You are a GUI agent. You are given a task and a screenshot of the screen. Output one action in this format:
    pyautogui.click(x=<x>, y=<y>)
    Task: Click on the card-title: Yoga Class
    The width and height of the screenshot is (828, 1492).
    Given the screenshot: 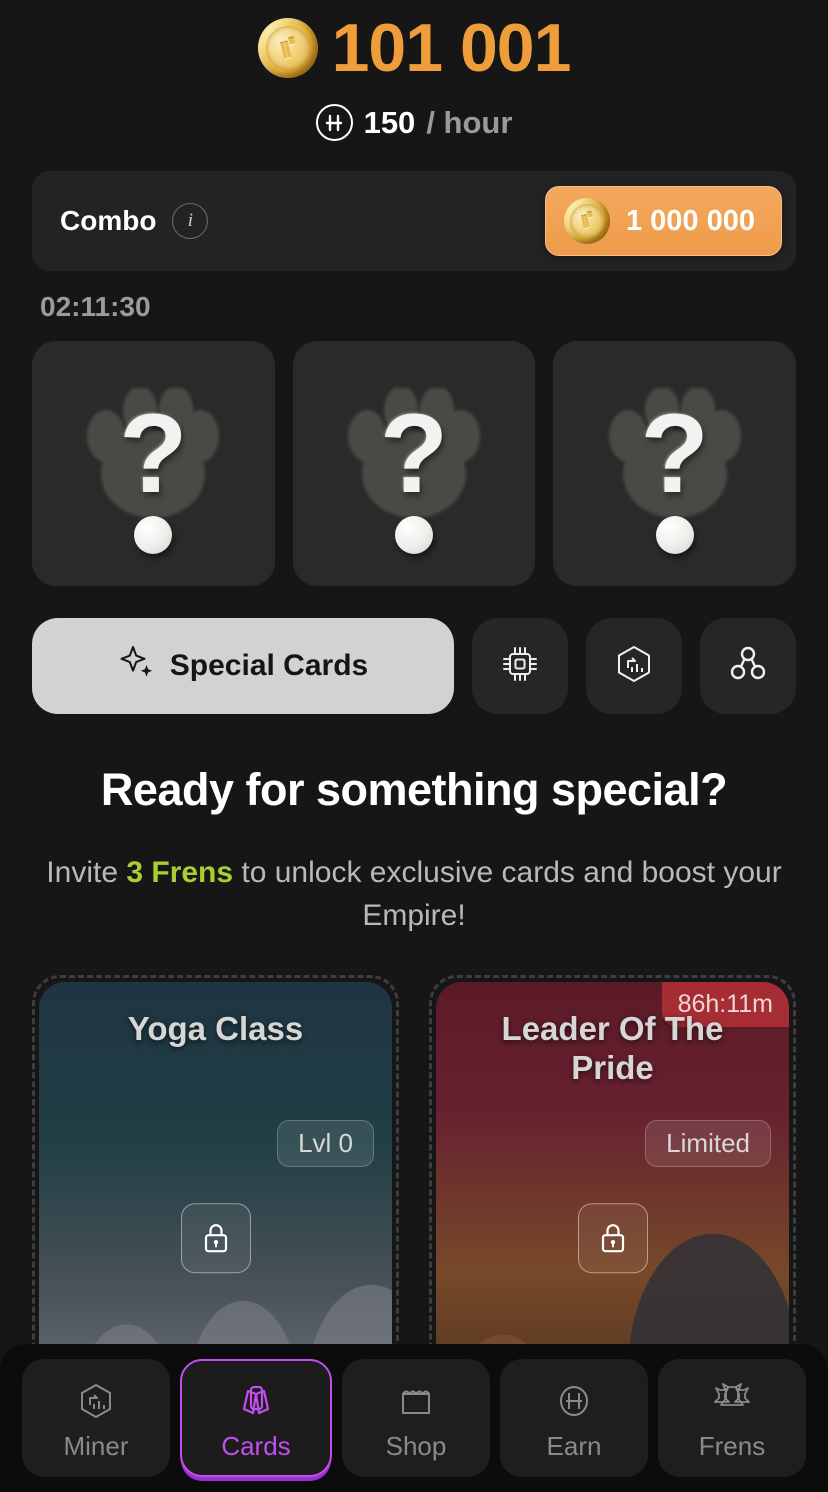 What is the action you would take?
    pyautogui.click(x=215, y=1029)
    